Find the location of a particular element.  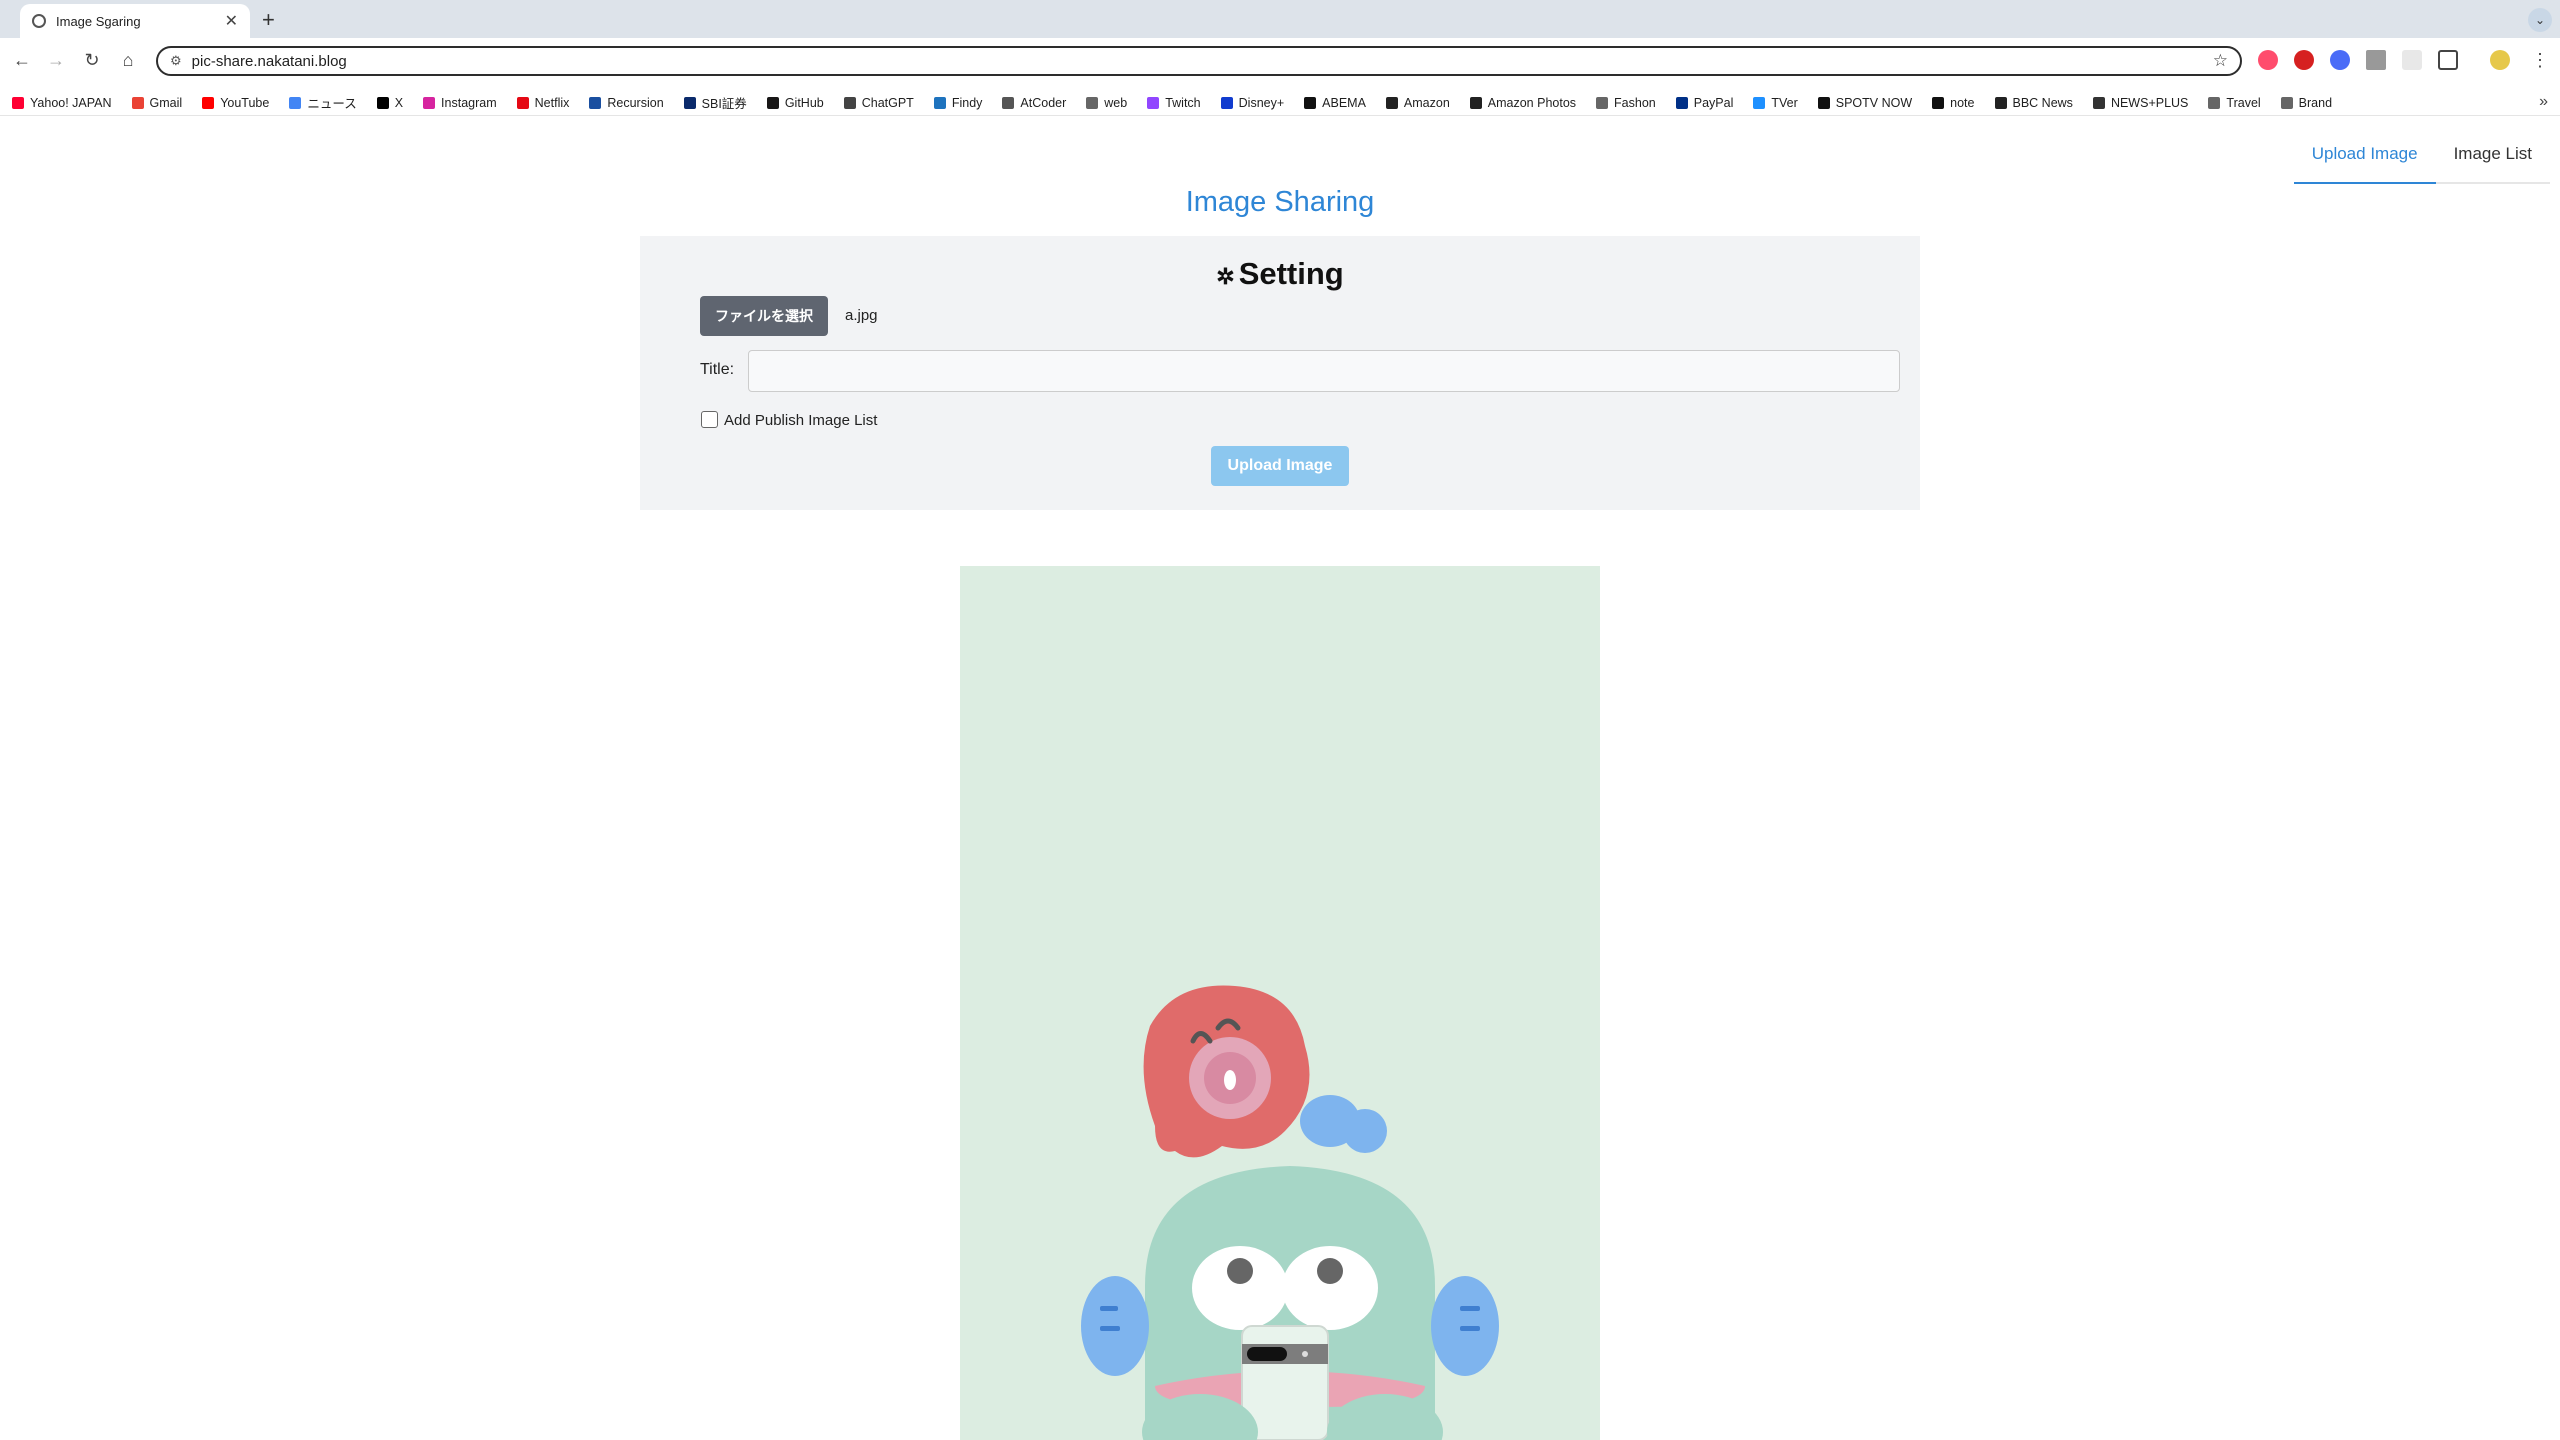

bookmark-item: Disney+ is located at coordinates (1252, 103).